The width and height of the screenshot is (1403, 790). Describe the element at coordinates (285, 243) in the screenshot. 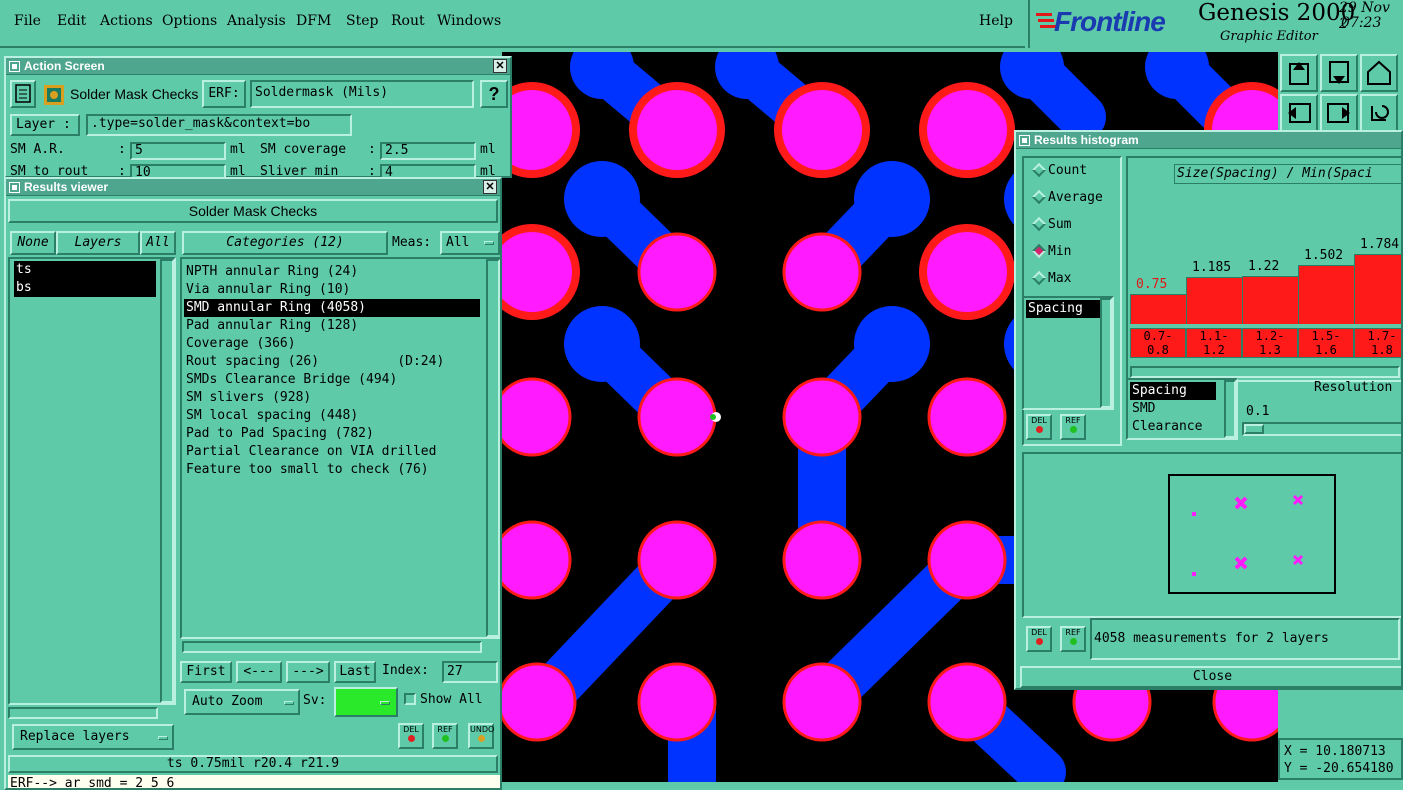

I see `categories-button: Categories (12)` at that location.